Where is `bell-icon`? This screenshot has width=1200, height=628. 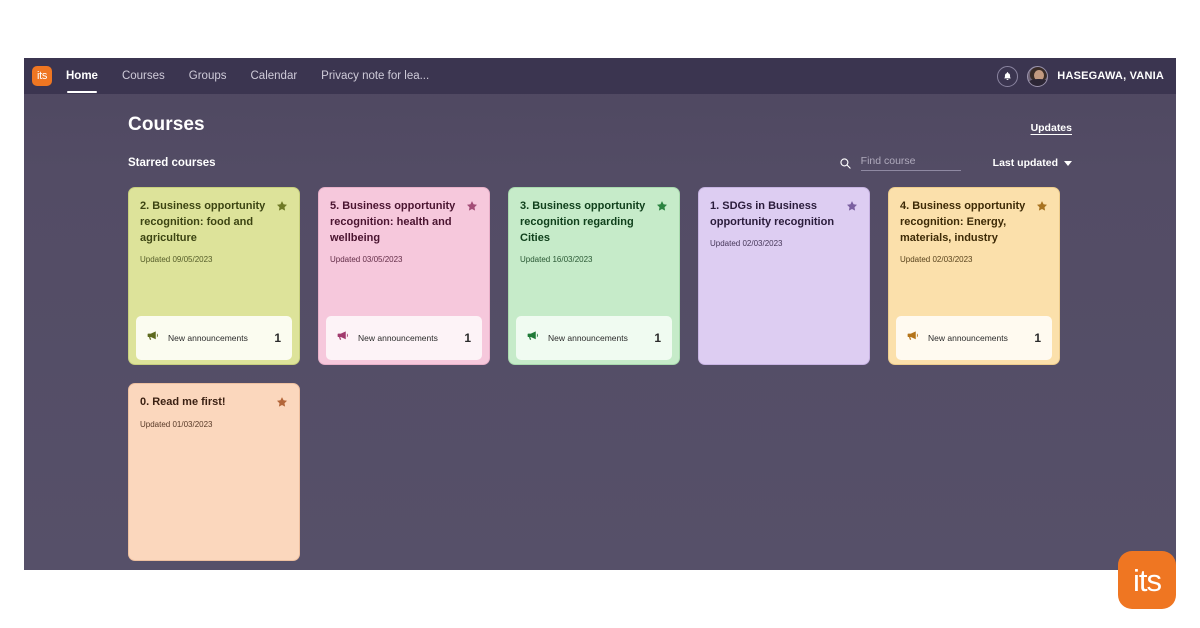 bell-icon is located at coordinates (1008, 75).